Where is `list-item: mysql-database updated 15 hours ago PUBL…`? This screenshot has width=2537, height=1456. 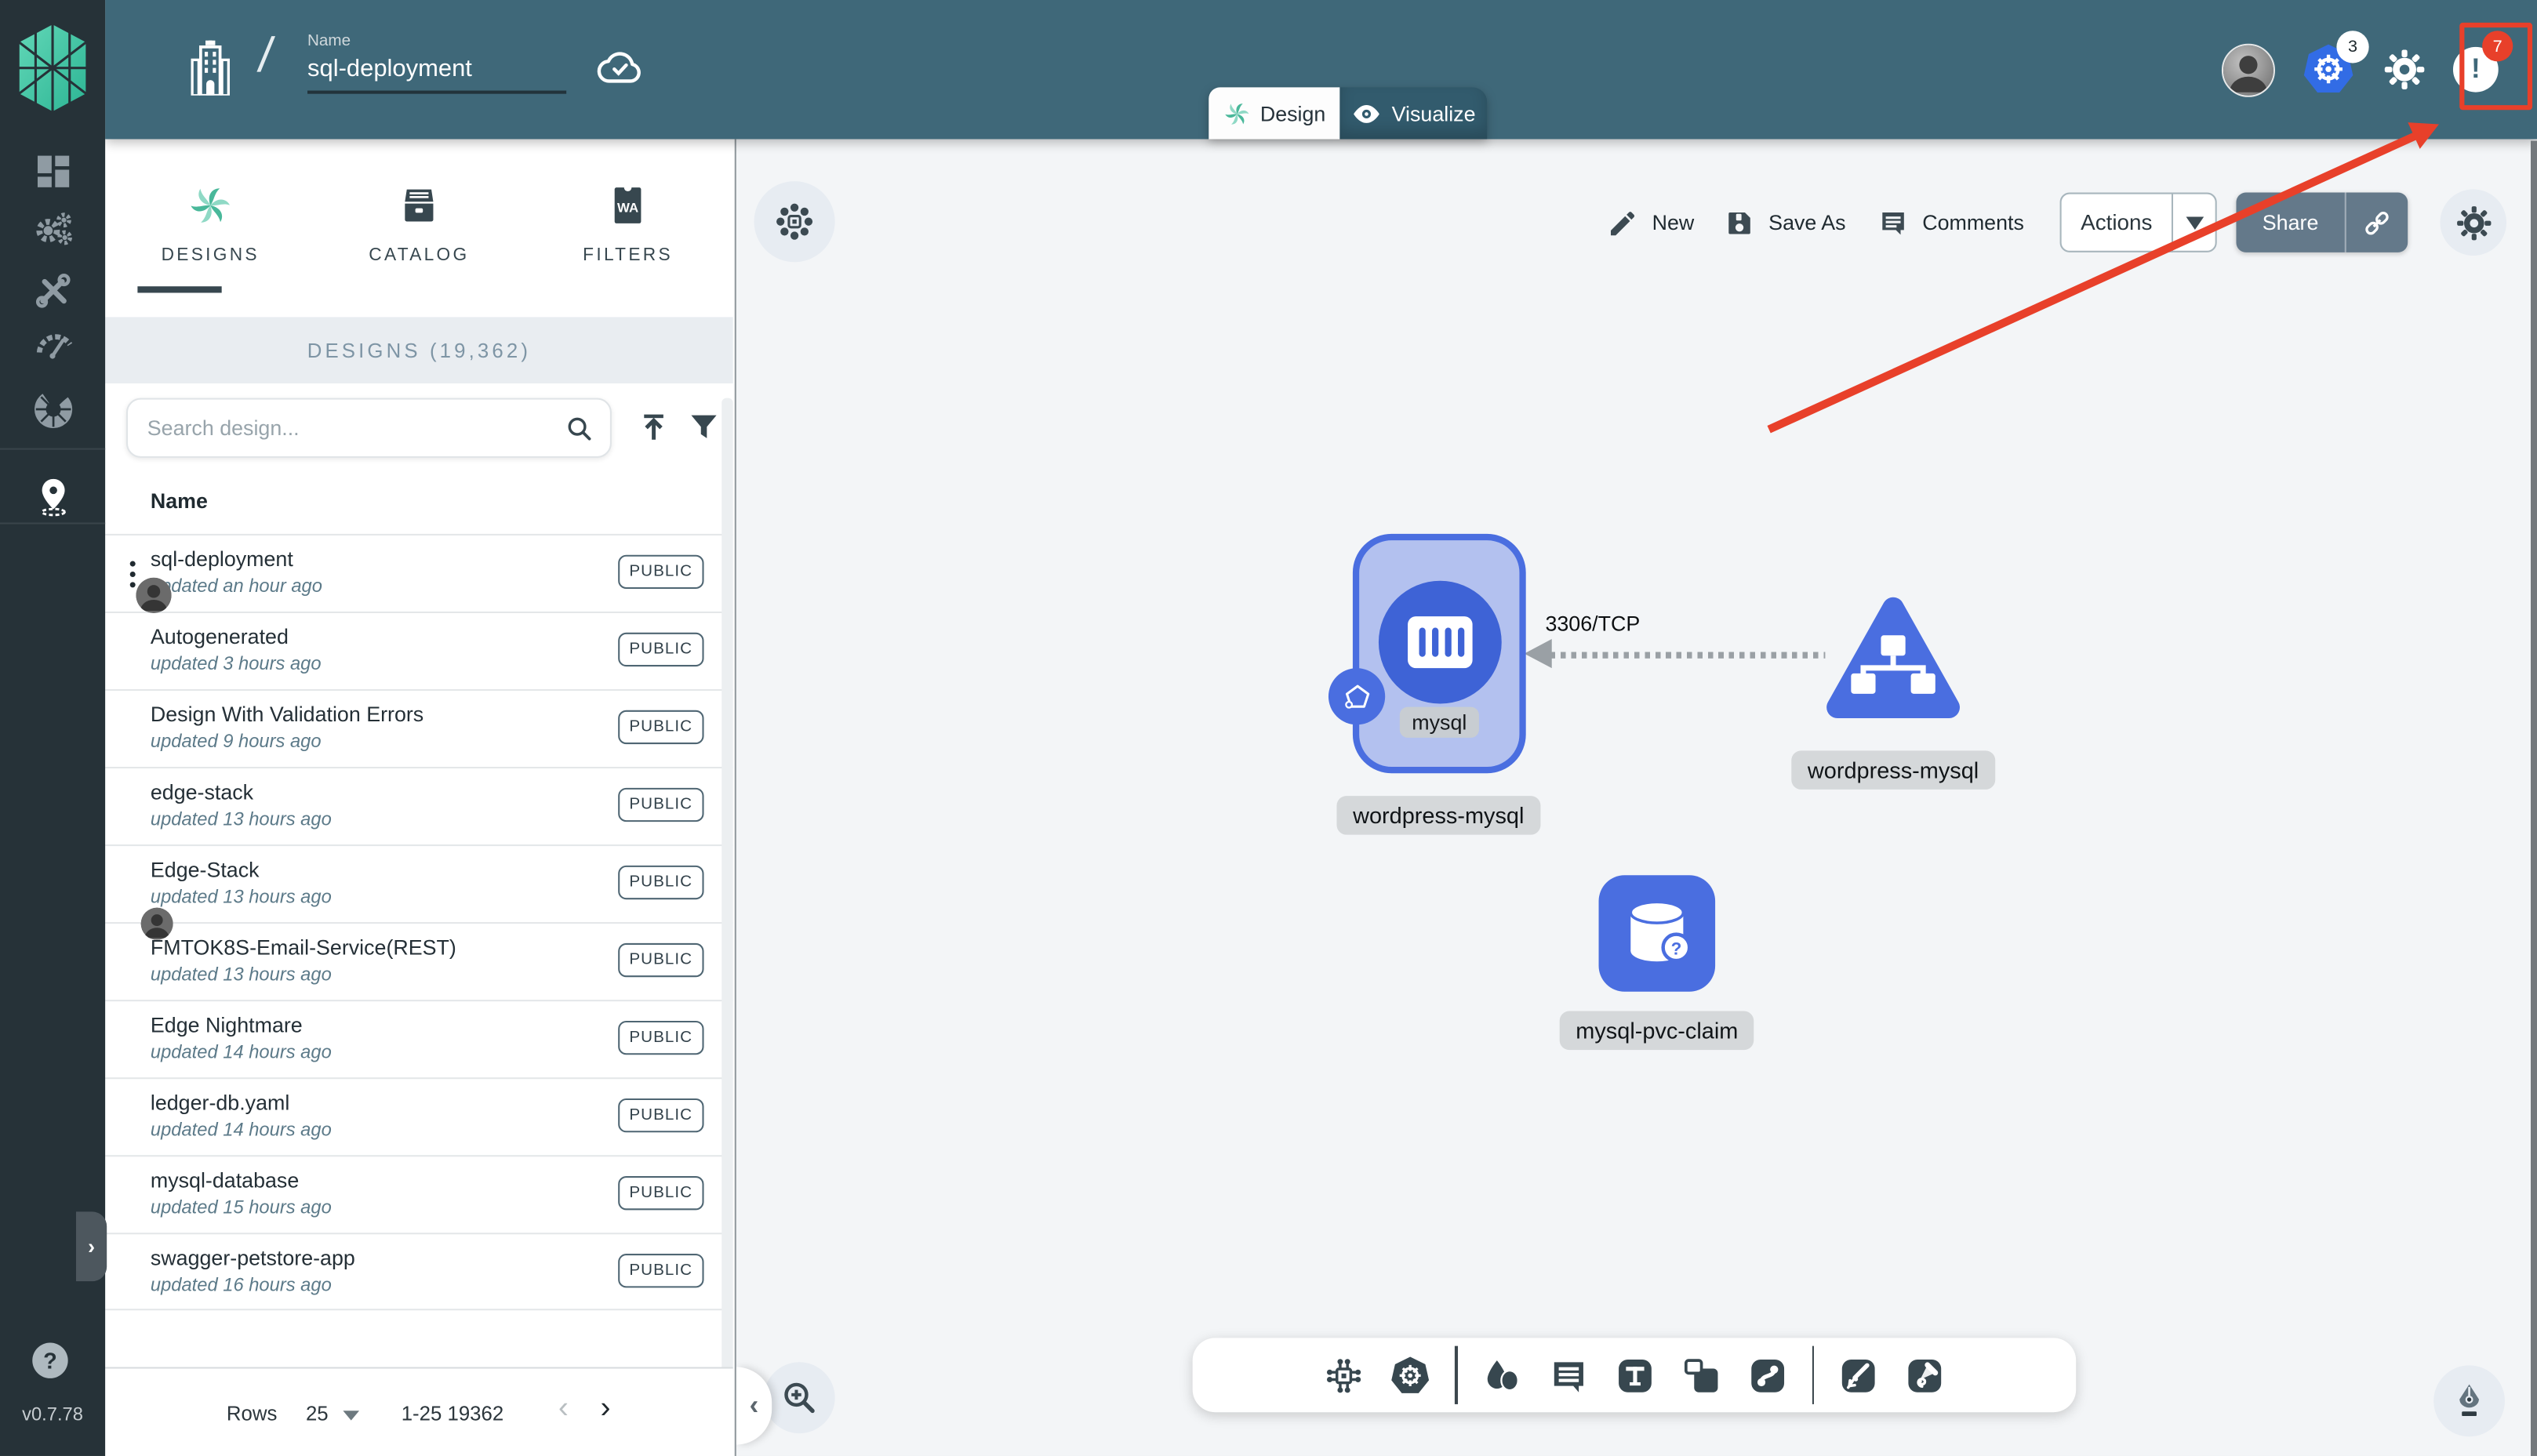
list-item: mysql-database updated 15 hours ago PUBL… is located at coordinates (419, 1194).